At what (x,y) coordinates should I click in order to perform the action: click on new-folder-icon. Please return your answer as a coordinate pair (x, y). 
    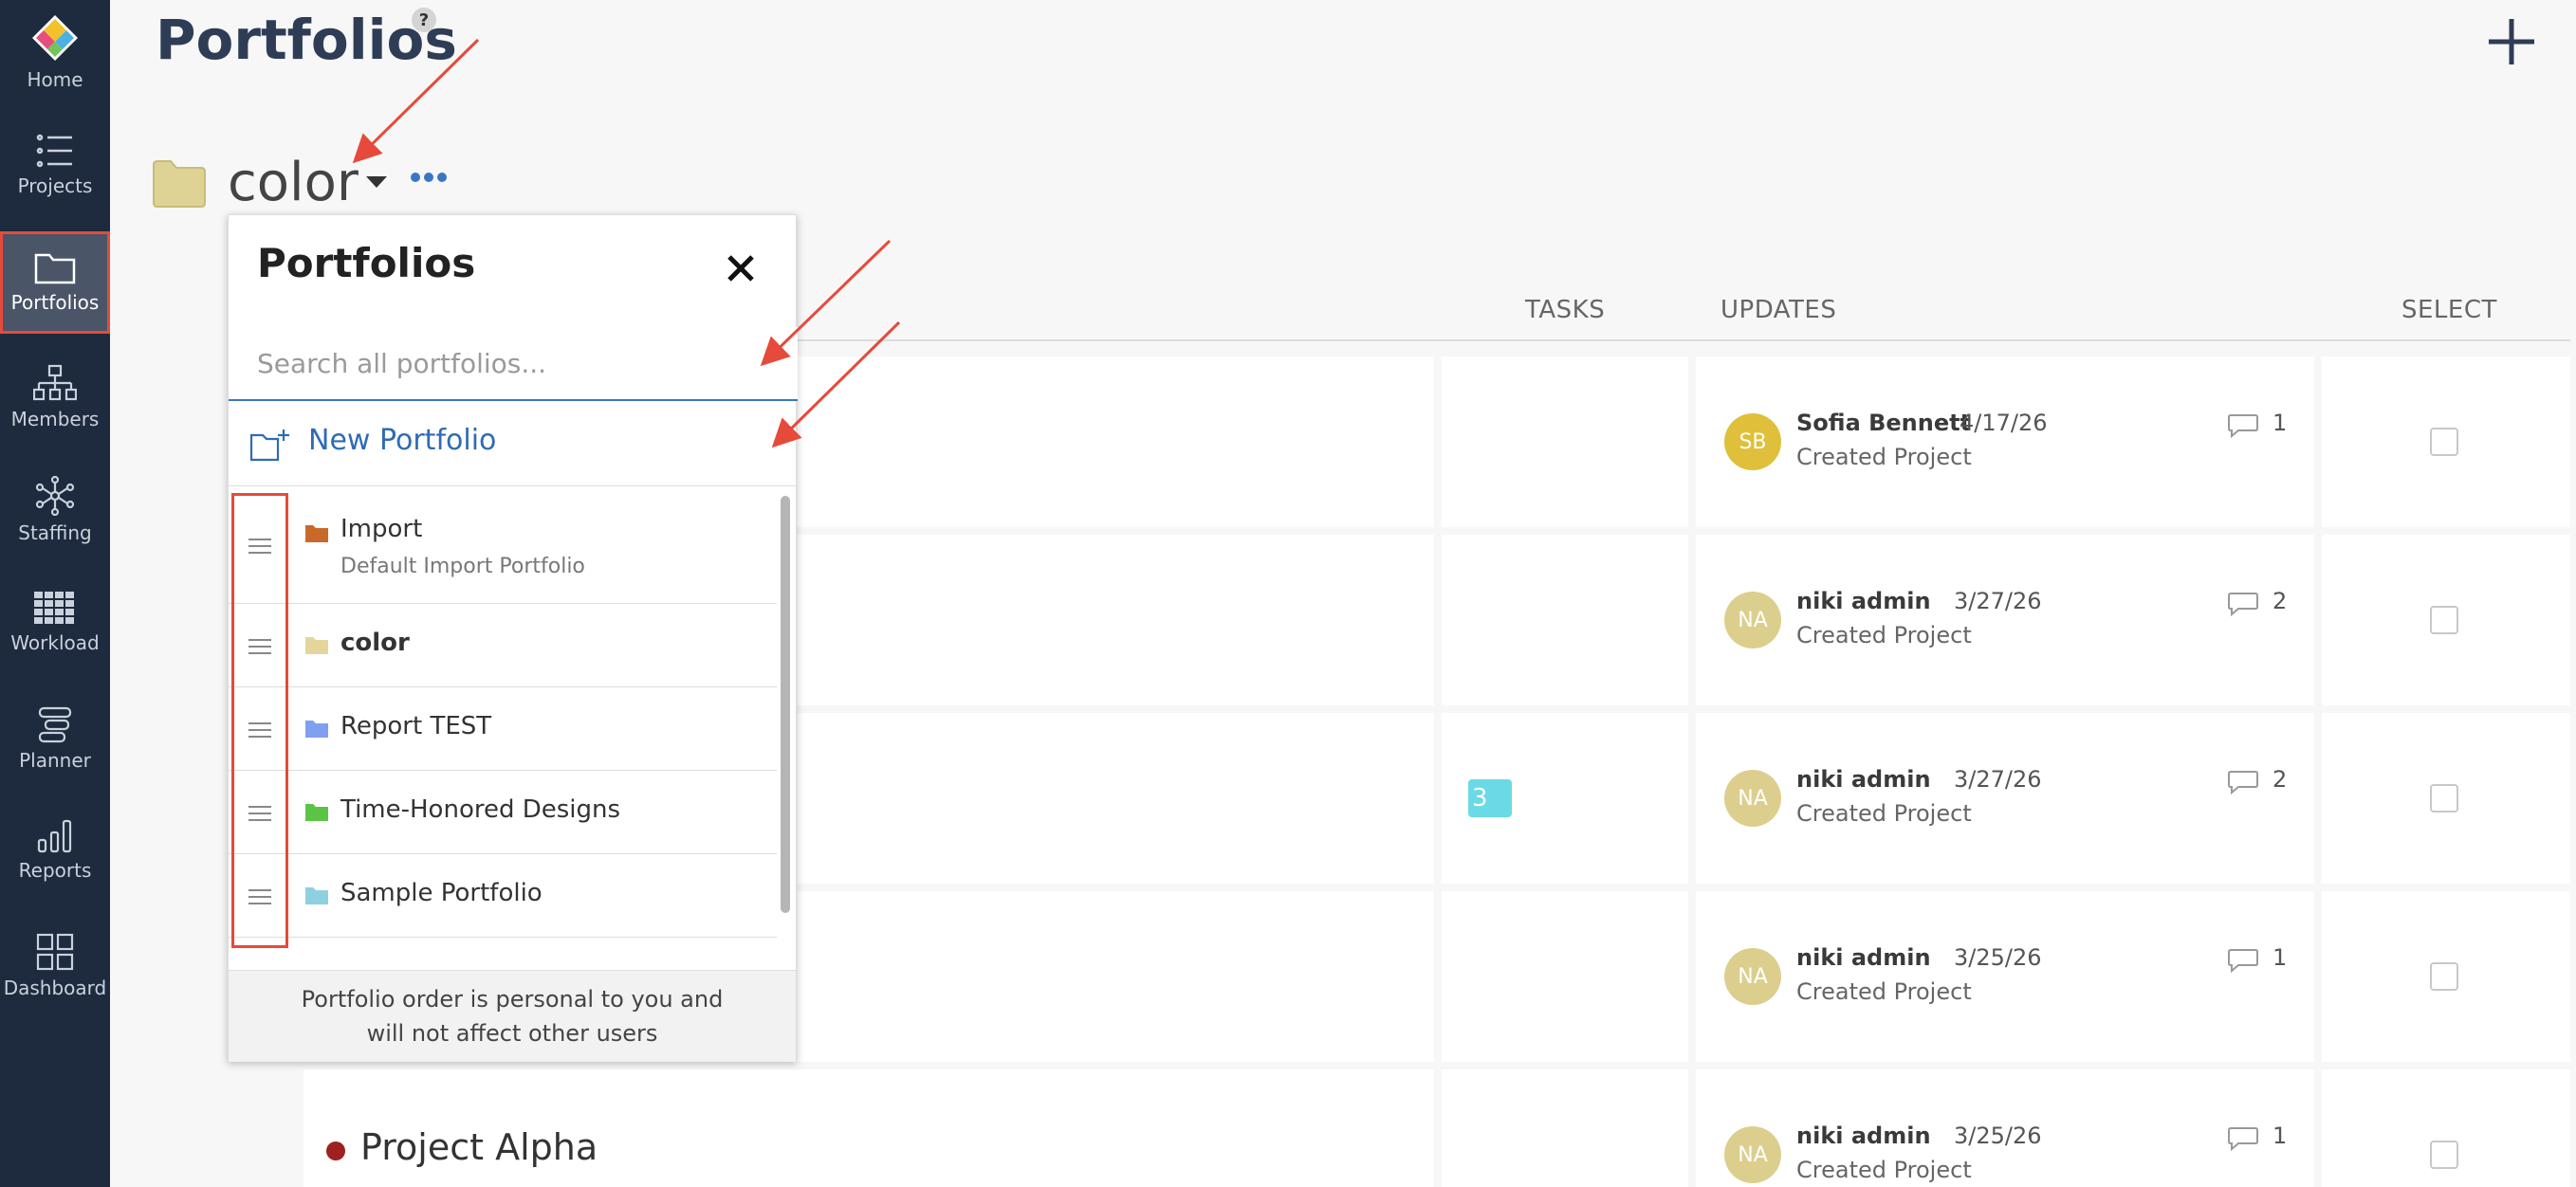
    Looking at the image, I should click on (269, 445).